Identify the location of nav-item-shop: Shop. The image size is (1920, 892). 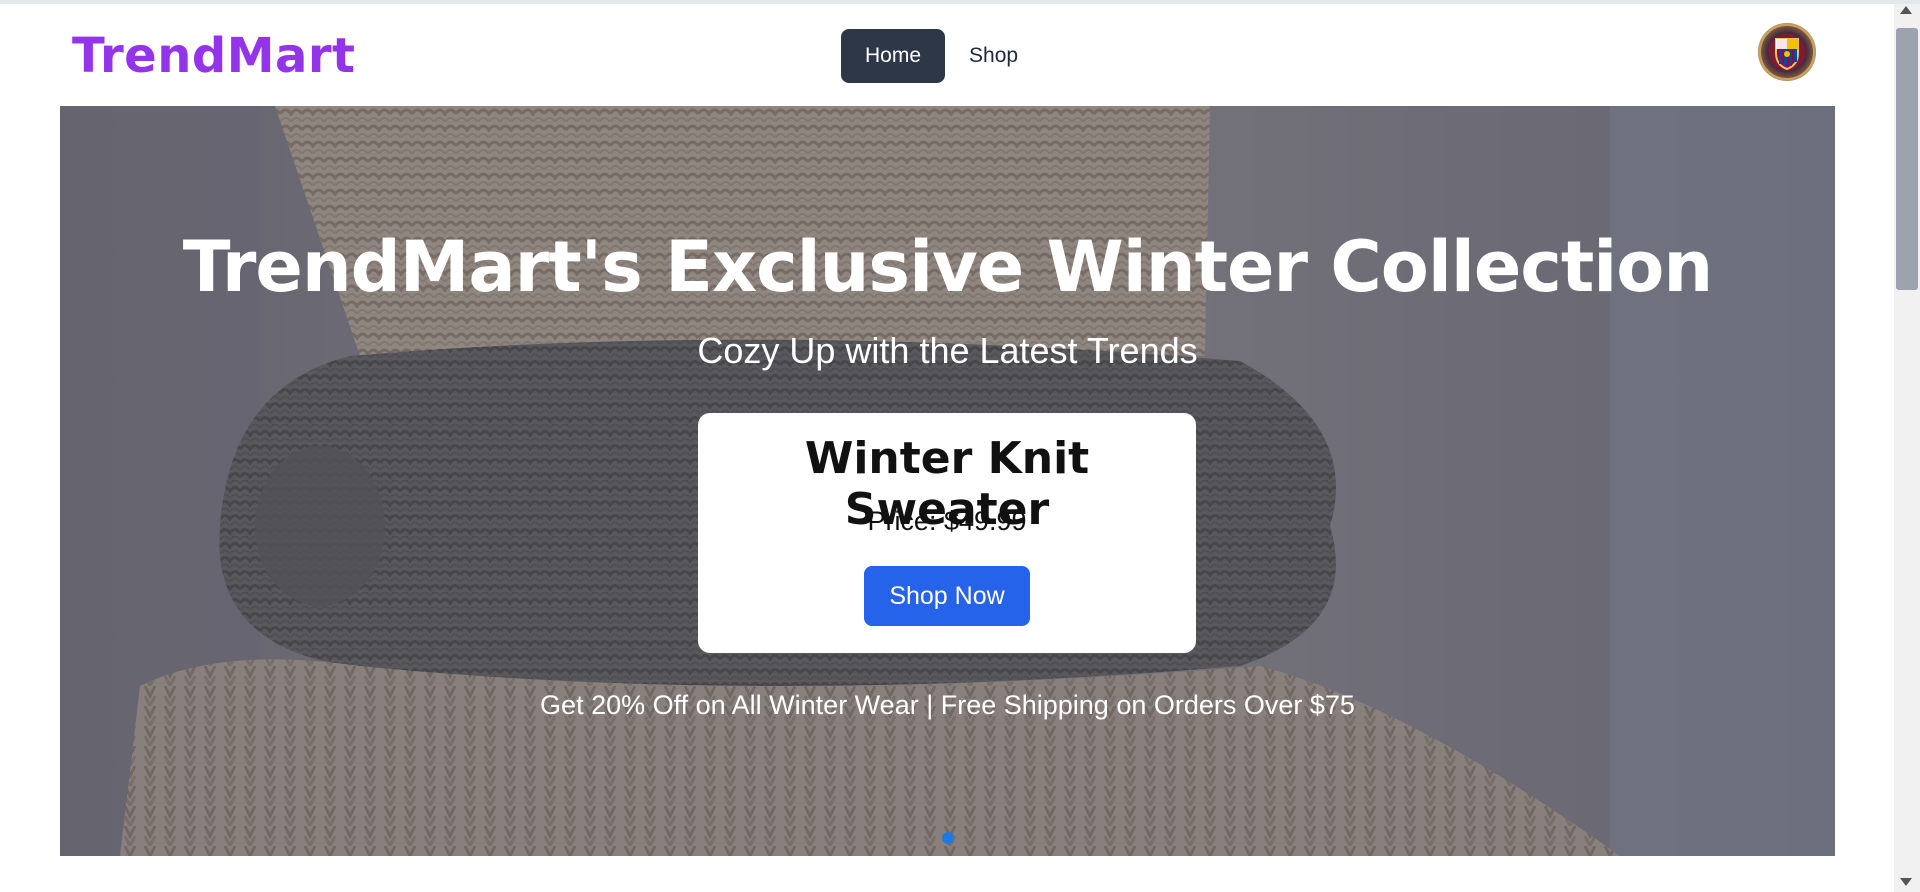
(993, 56).